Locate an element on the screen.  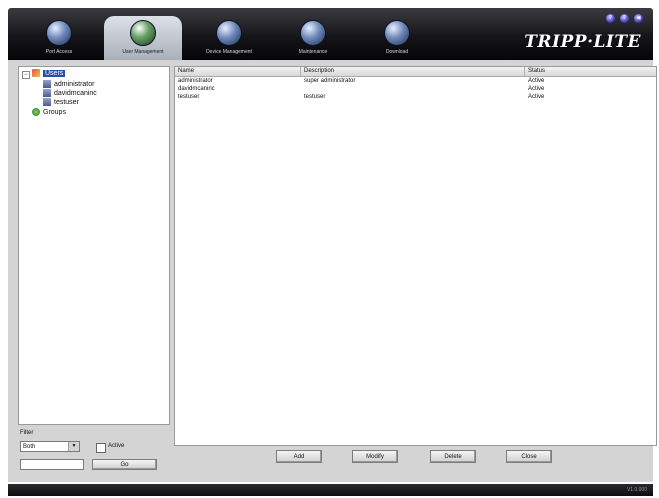
collapse-toggle-icon: − is located at coordinates (26, 75).